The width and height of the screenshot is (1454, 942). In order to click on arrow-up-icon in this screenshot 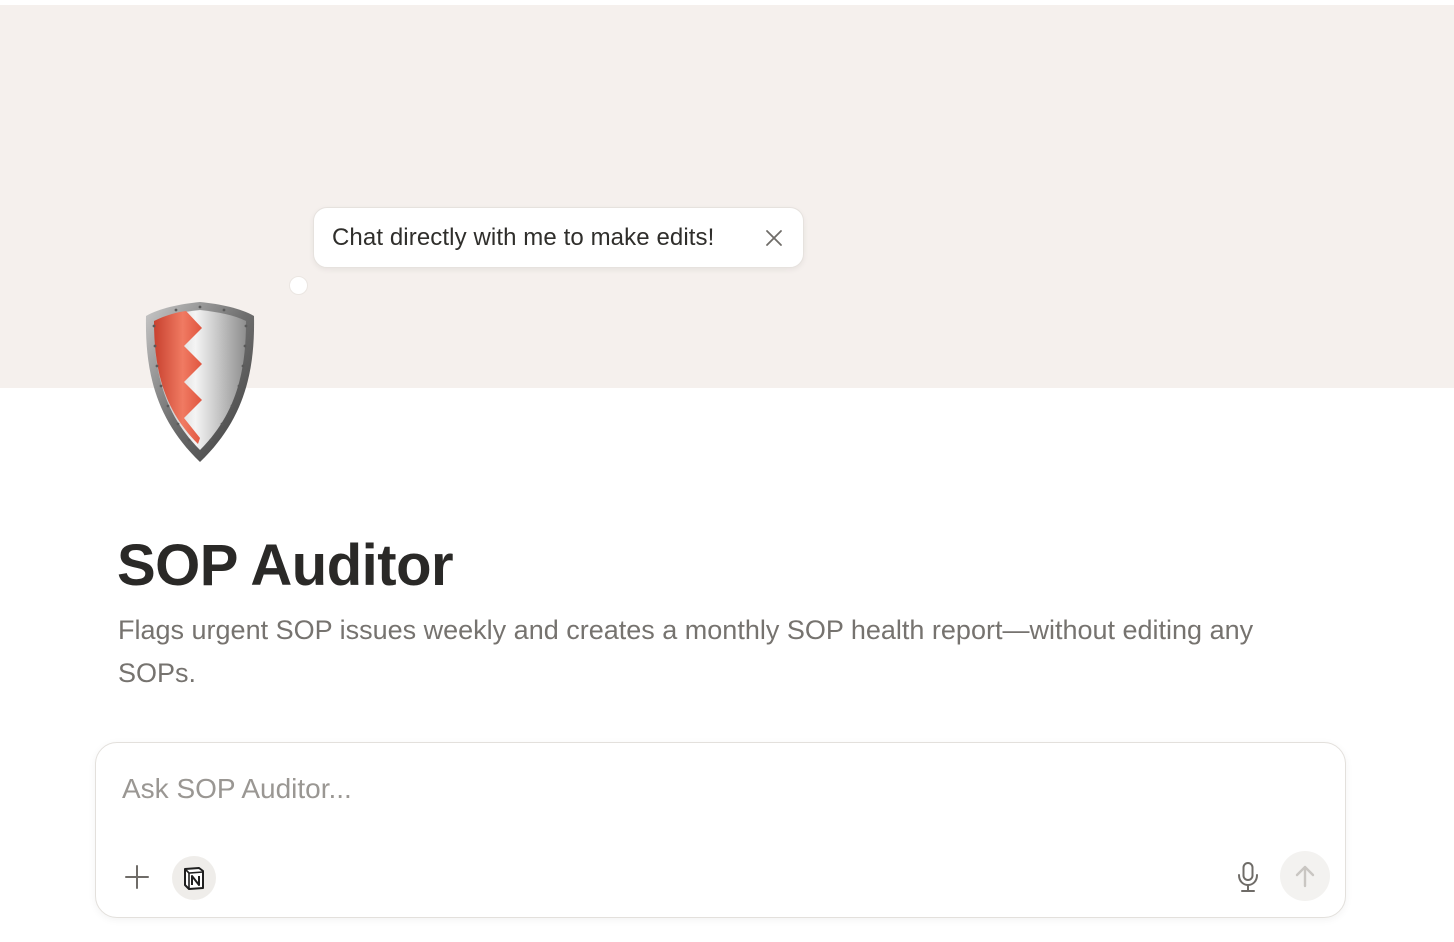, I will do `click(1305, 876)`.